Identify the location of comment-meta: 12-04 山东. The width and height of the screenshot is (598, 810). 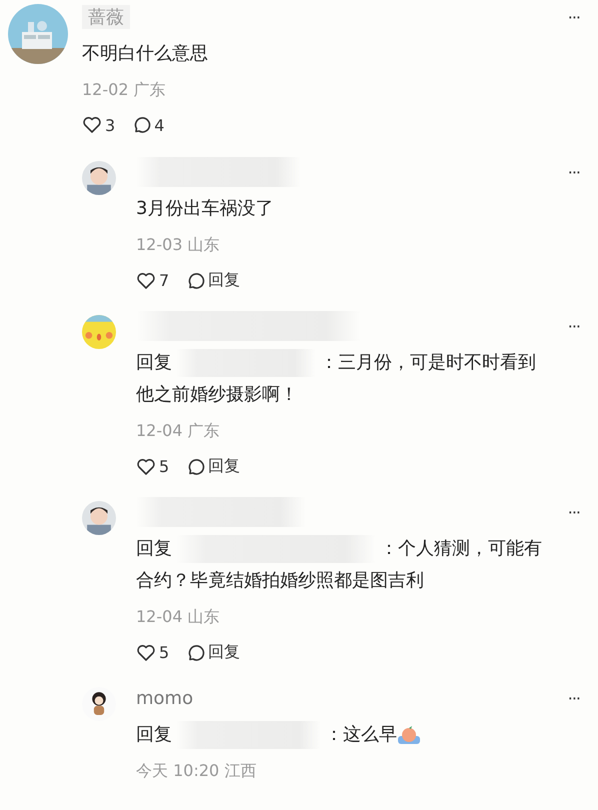
(178, 617).